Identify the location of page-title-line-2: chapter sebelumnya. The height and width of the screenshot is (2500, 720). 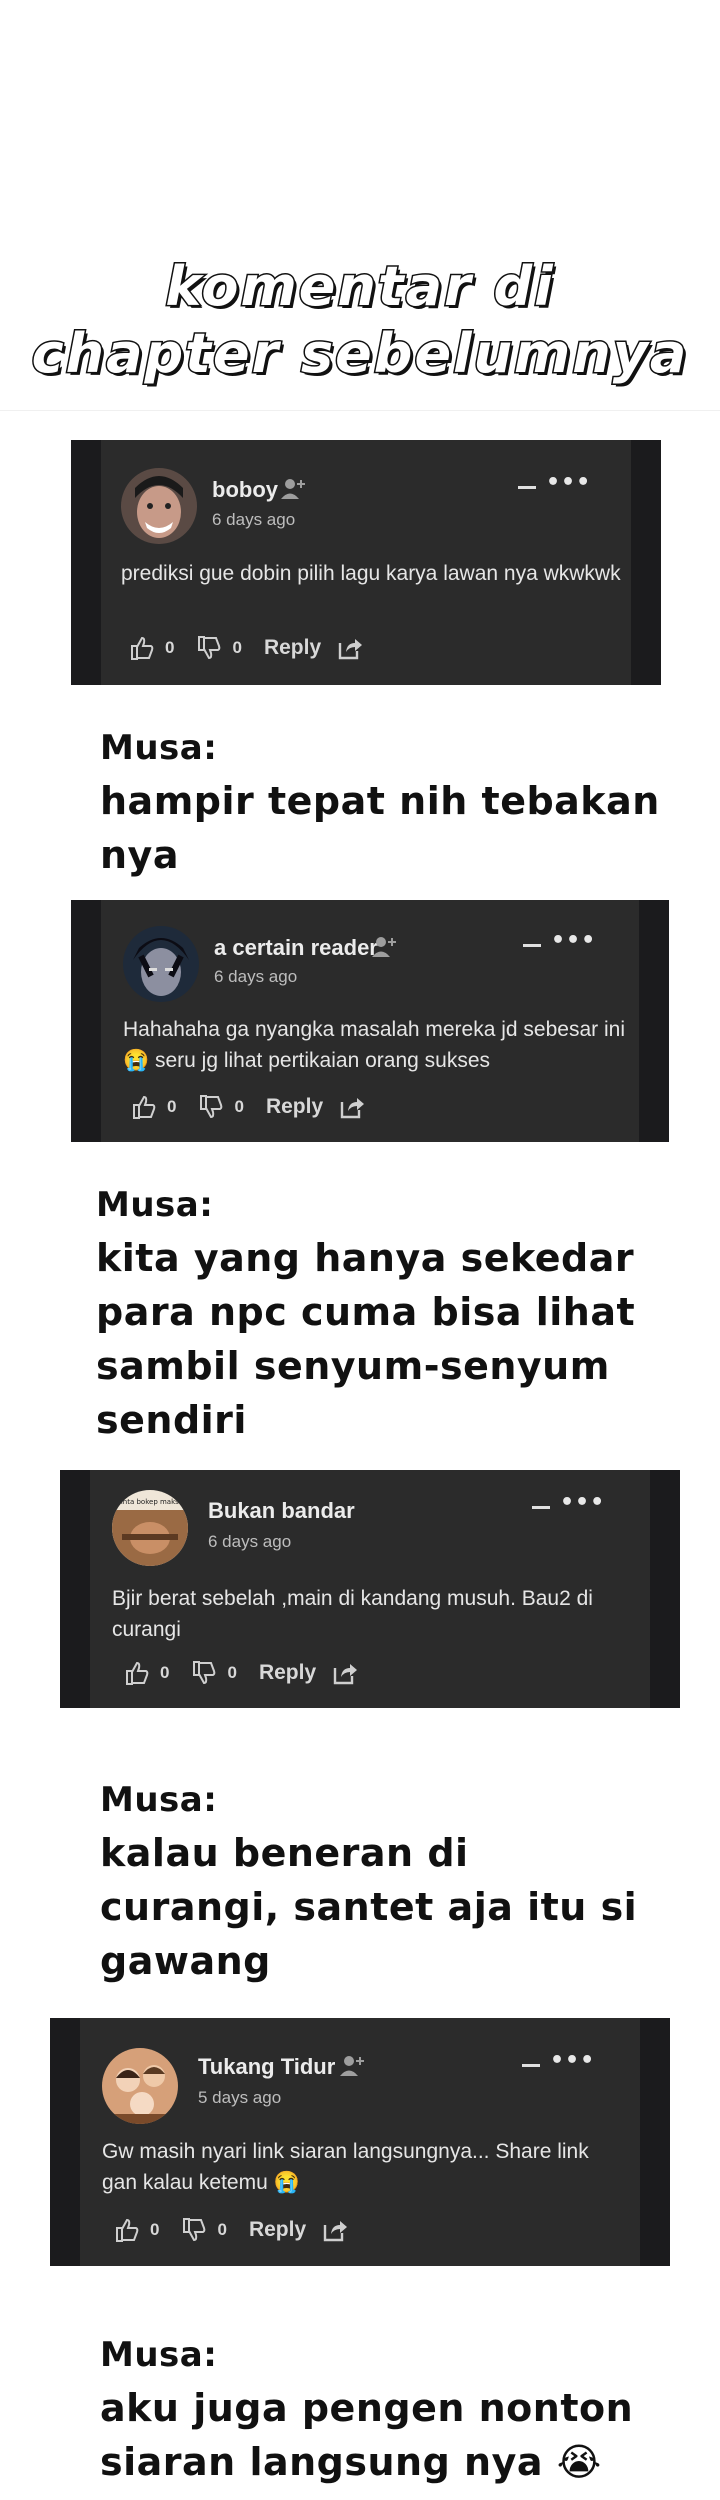
(359, 354).